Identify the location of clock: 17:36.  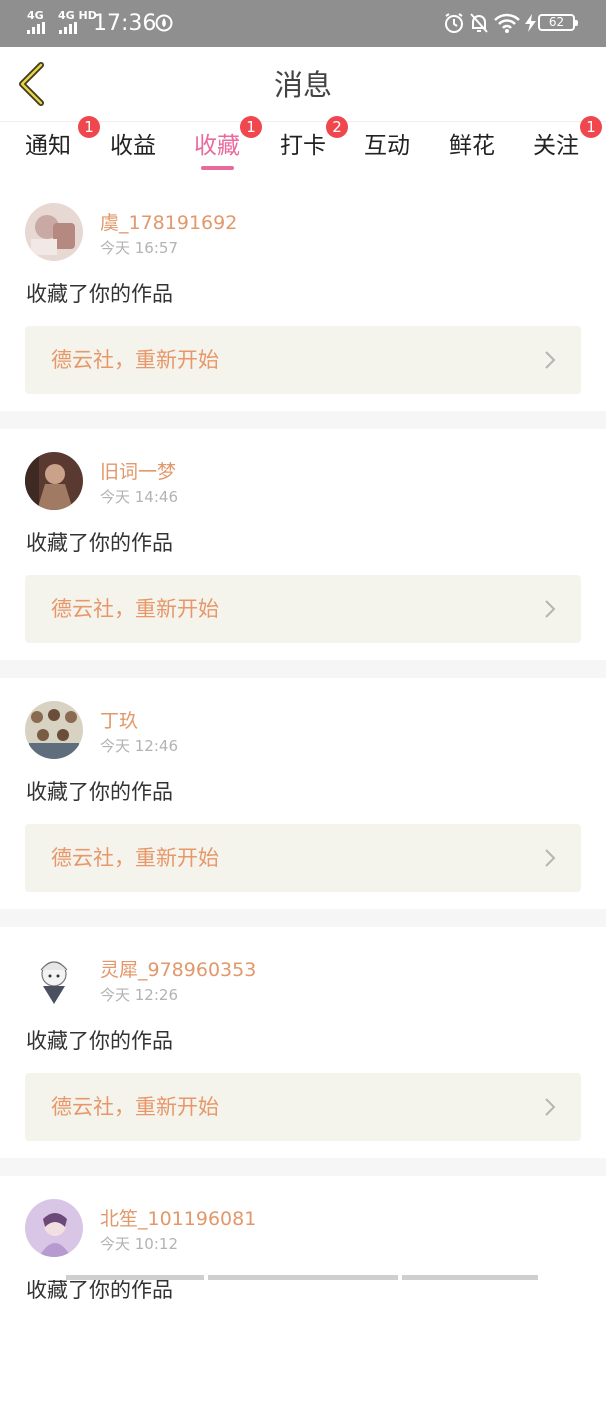
(125, 23).